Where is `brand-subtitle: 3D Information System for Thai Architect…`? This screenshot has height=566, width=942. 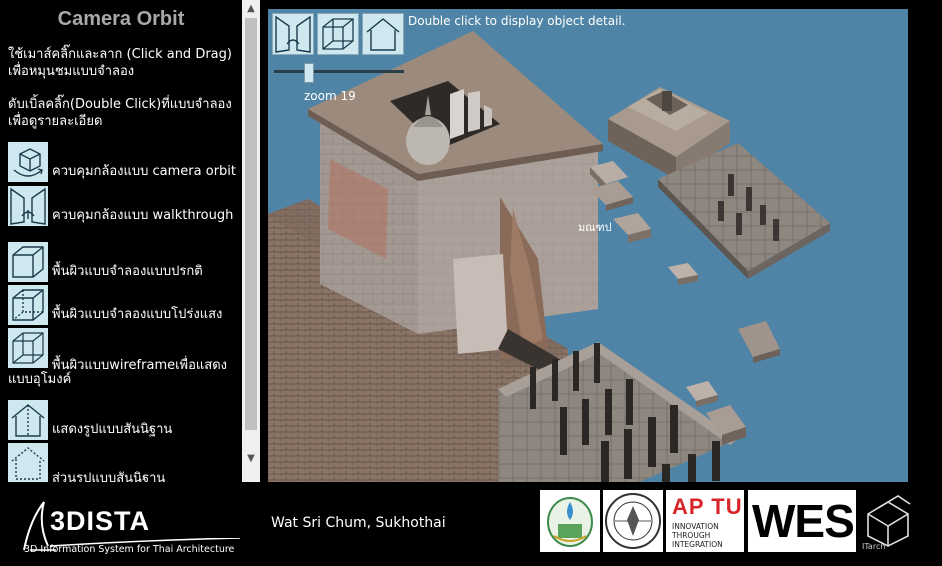
brand-subtitle: 3D Information System for Thai Architect… is located at coordinates (129, 549).